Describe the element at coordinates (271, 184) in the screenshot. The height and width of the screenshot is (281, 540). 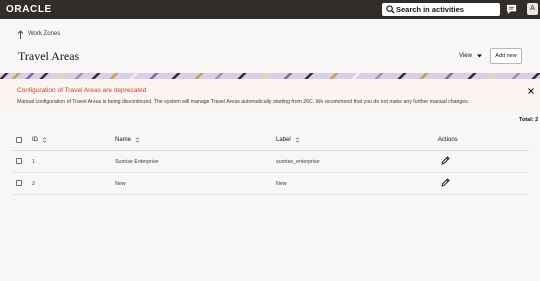
I see `table-row: 2 New New` at that location.